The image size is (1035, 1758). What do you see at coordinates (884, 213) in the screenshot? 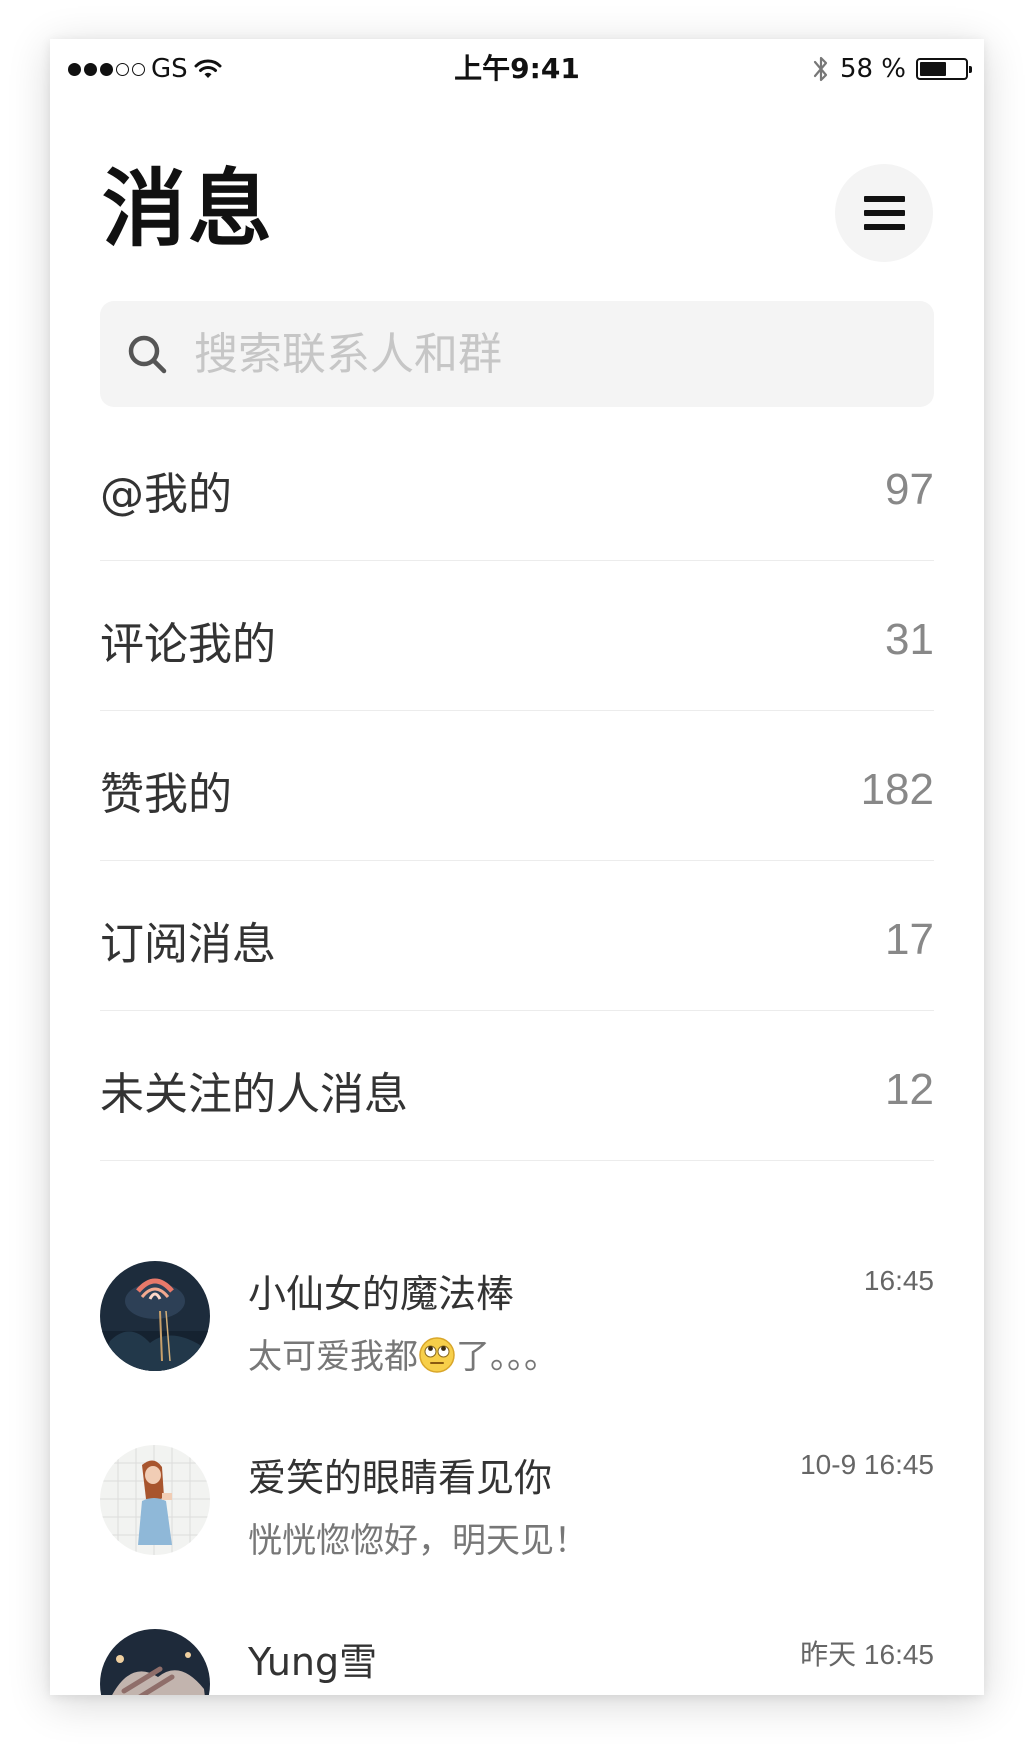
I see `menu-button` at bounding box center [884, 213].